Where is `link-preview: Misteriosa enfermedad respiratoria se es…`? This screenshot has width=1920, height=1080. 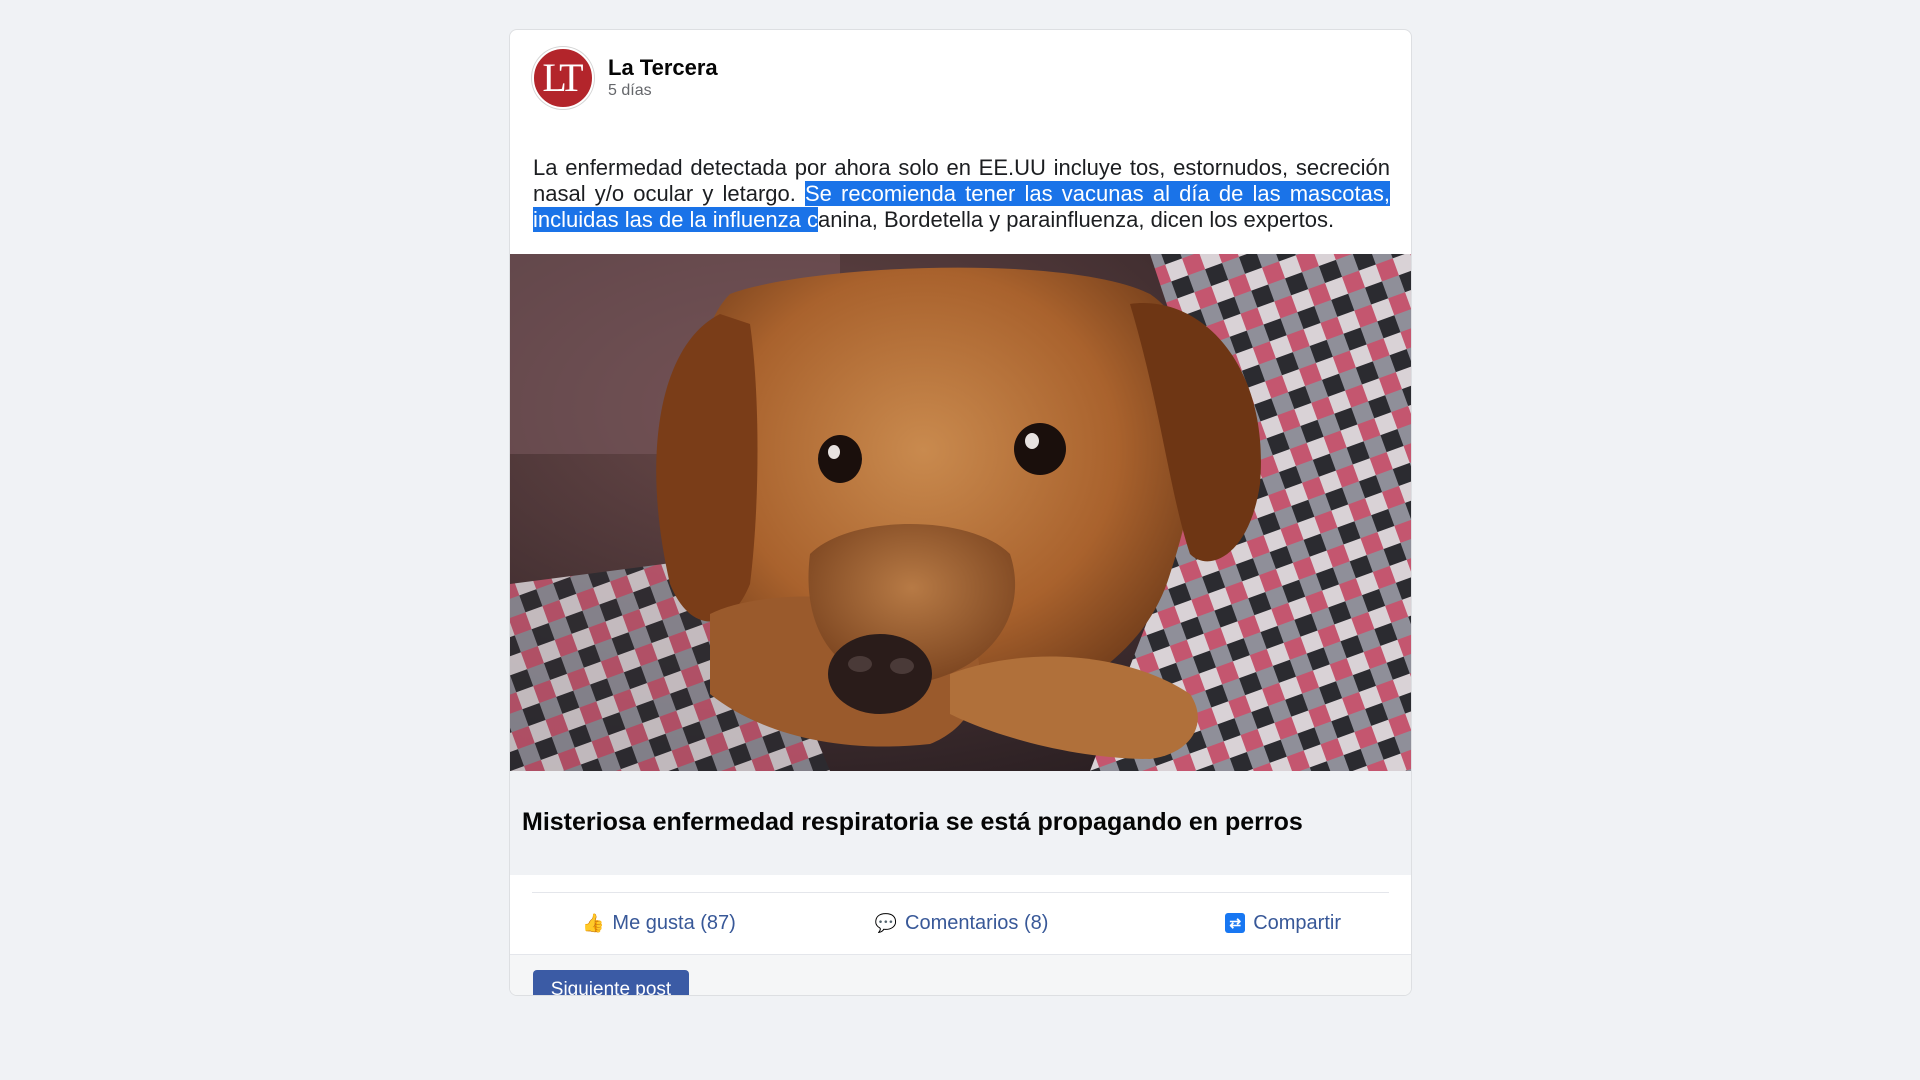
link-preview: Misteriosa enfermedad respiratoria se es… is located at coordinates (960, 823).